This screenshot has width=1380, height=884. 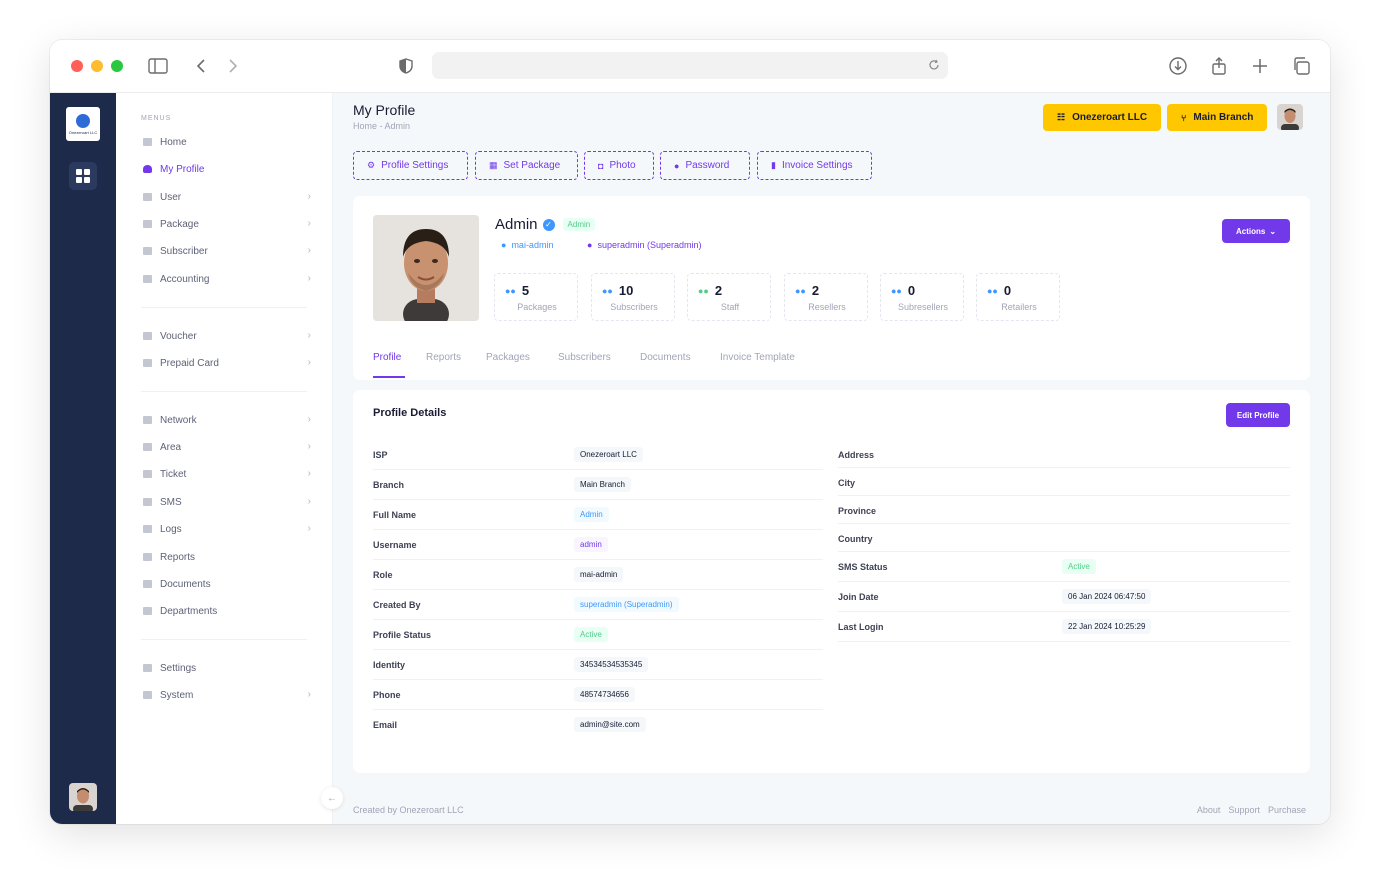 What do you see at coordinates (226, 529) in the screenshot?
I see `sidebar-item-logs: Logs ›` at bounding box center [226, 529].